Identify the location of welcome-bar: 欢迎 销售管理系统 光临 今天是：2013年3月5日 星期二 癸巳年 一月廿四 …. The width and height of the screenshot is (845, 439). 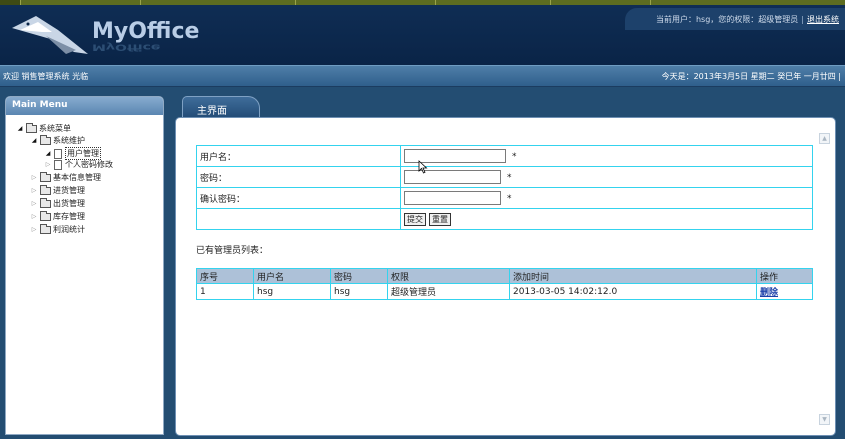
(422, 76).